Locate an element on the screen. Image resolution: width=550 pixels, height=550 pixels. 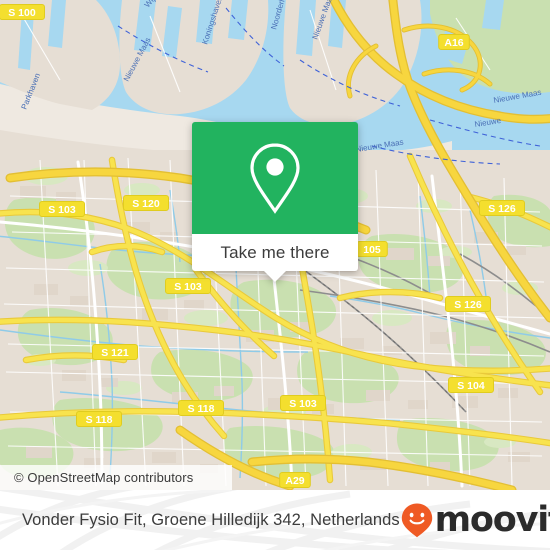
road-shield: 105 is located at coordinates (372, 249).